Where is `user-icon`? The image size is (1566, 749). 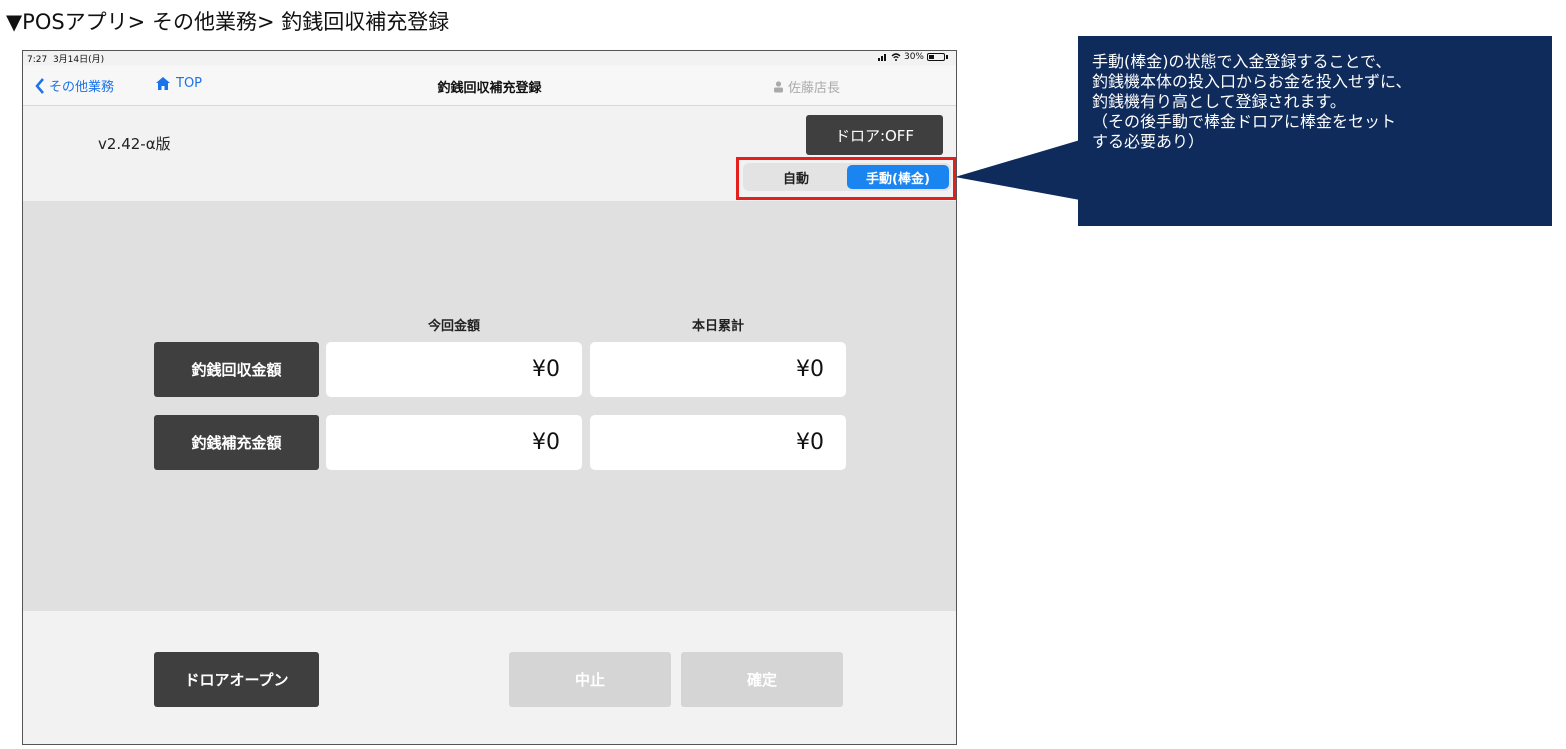 user-icon is located at coordinates (778, 86).